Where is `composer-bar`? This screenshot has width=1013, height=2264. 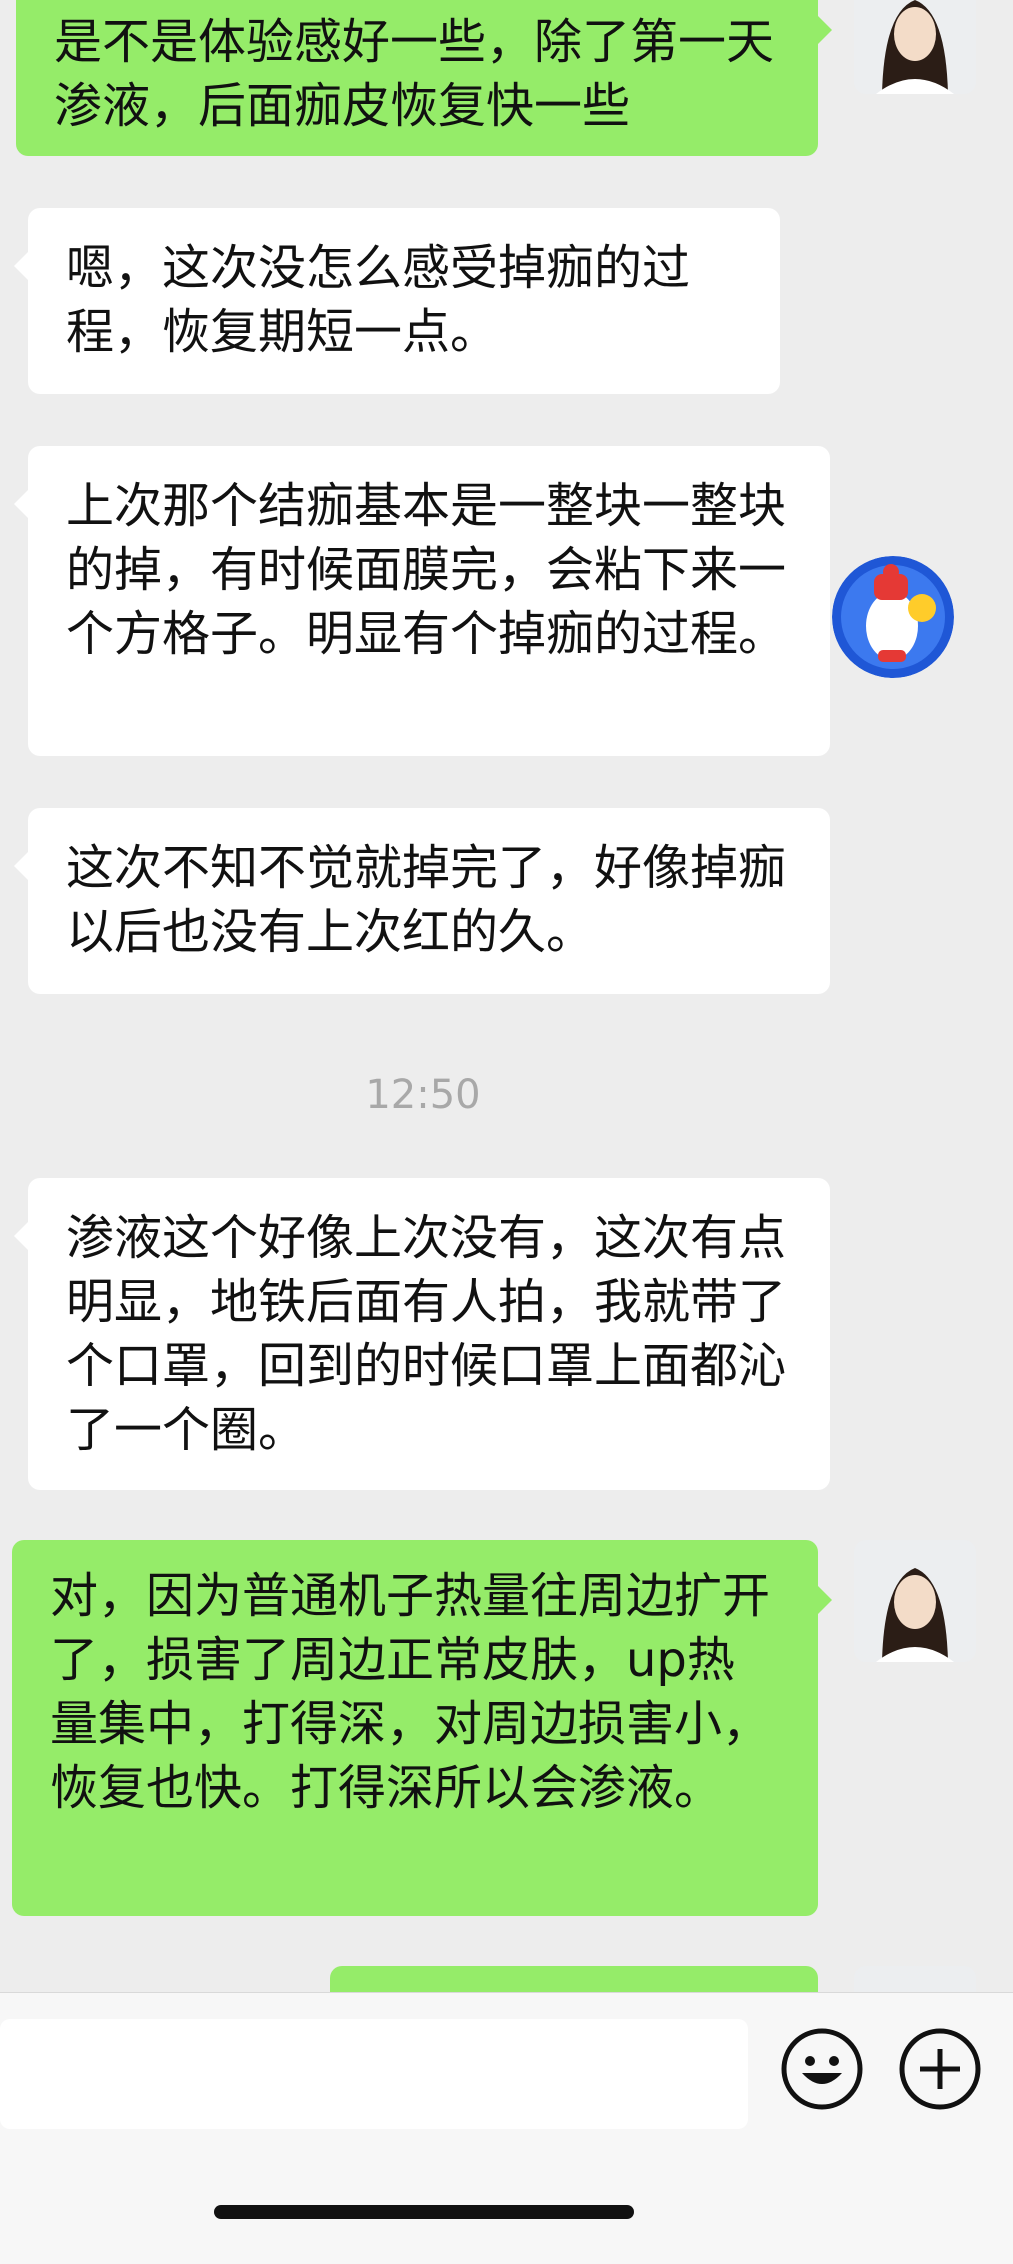 composer-bar is located at coordinates (506, 2128).